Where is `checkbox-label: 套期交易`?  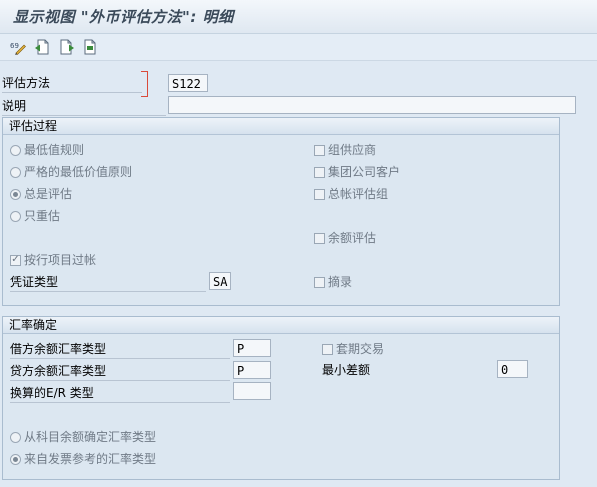 checkbox-label: 套期交易 is located at coordinates (360, 349).